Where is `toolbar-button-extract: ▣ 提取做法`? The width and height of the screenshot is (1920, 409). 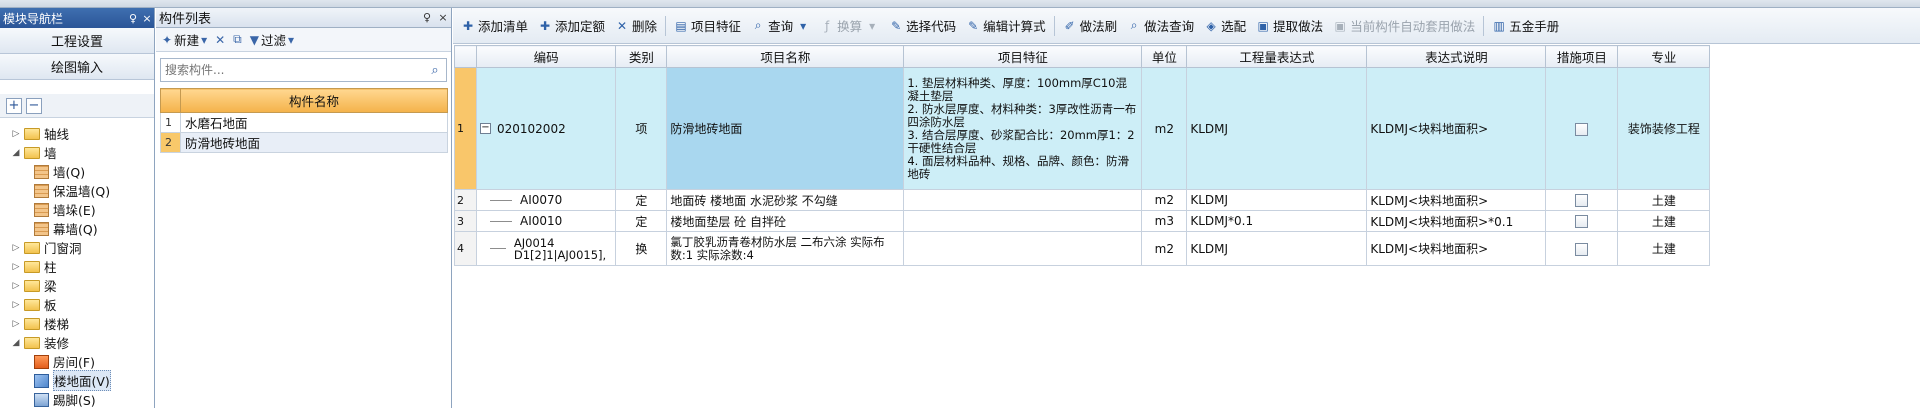
toolbar-button-extract: ▣ 提取做法 is located at coordinates (1289, 26).